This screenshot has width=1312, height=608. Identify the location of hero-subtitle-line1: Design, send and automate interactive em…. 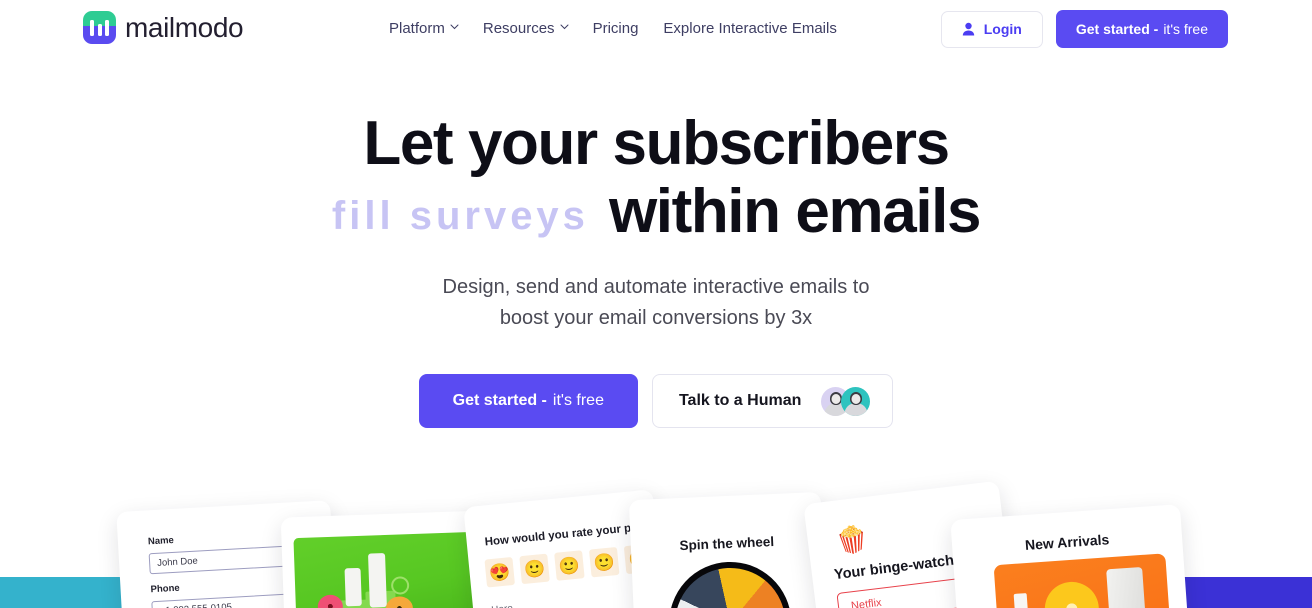
(656, 287).